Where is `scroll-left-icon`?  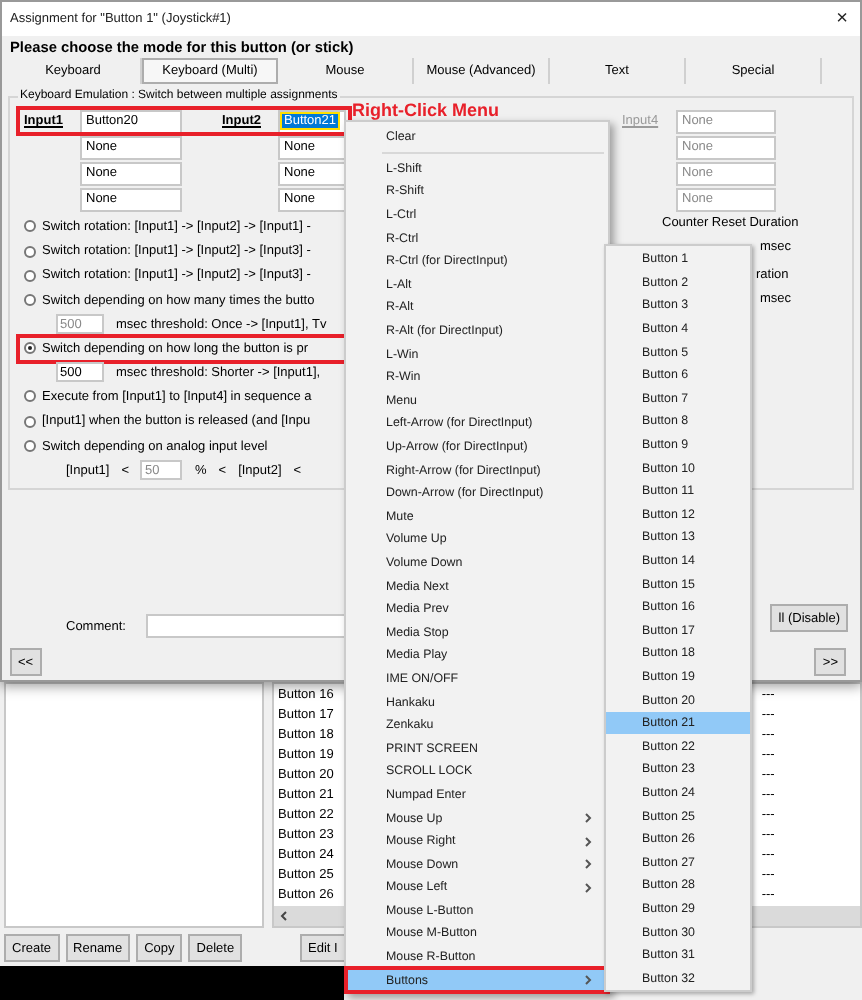
scroll-left-icon is located at coordinates (284, 916).